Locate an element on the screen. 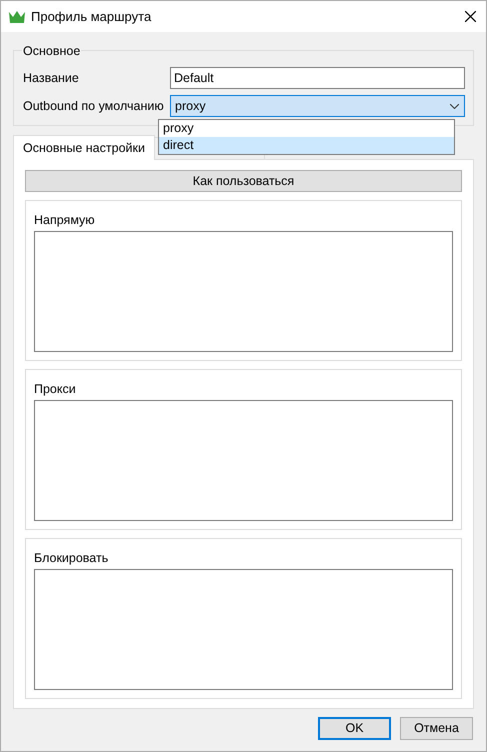 This screenshot has height=752, width=487. outbound-dropdown: proxy is located at coordinates (317, 106).